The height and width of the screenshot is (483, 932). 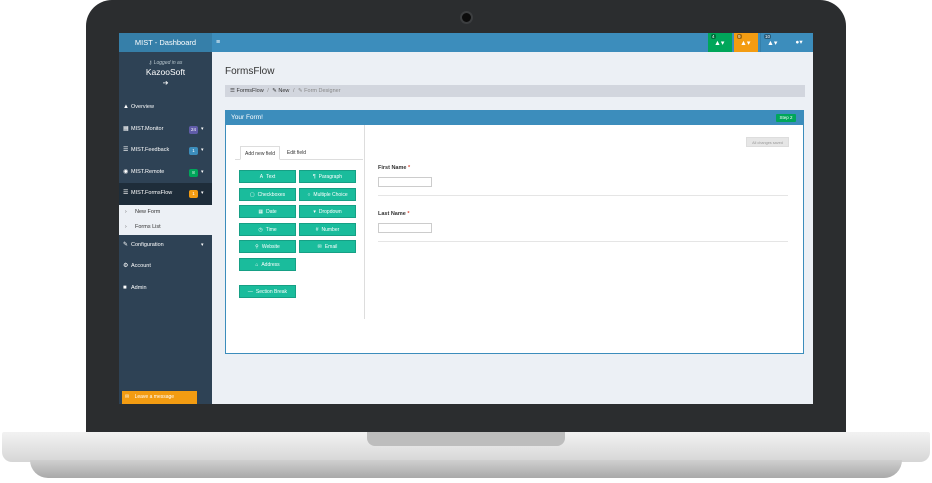 I want to click on saved-status-button: All changes saved, so click(x=767, y=142).